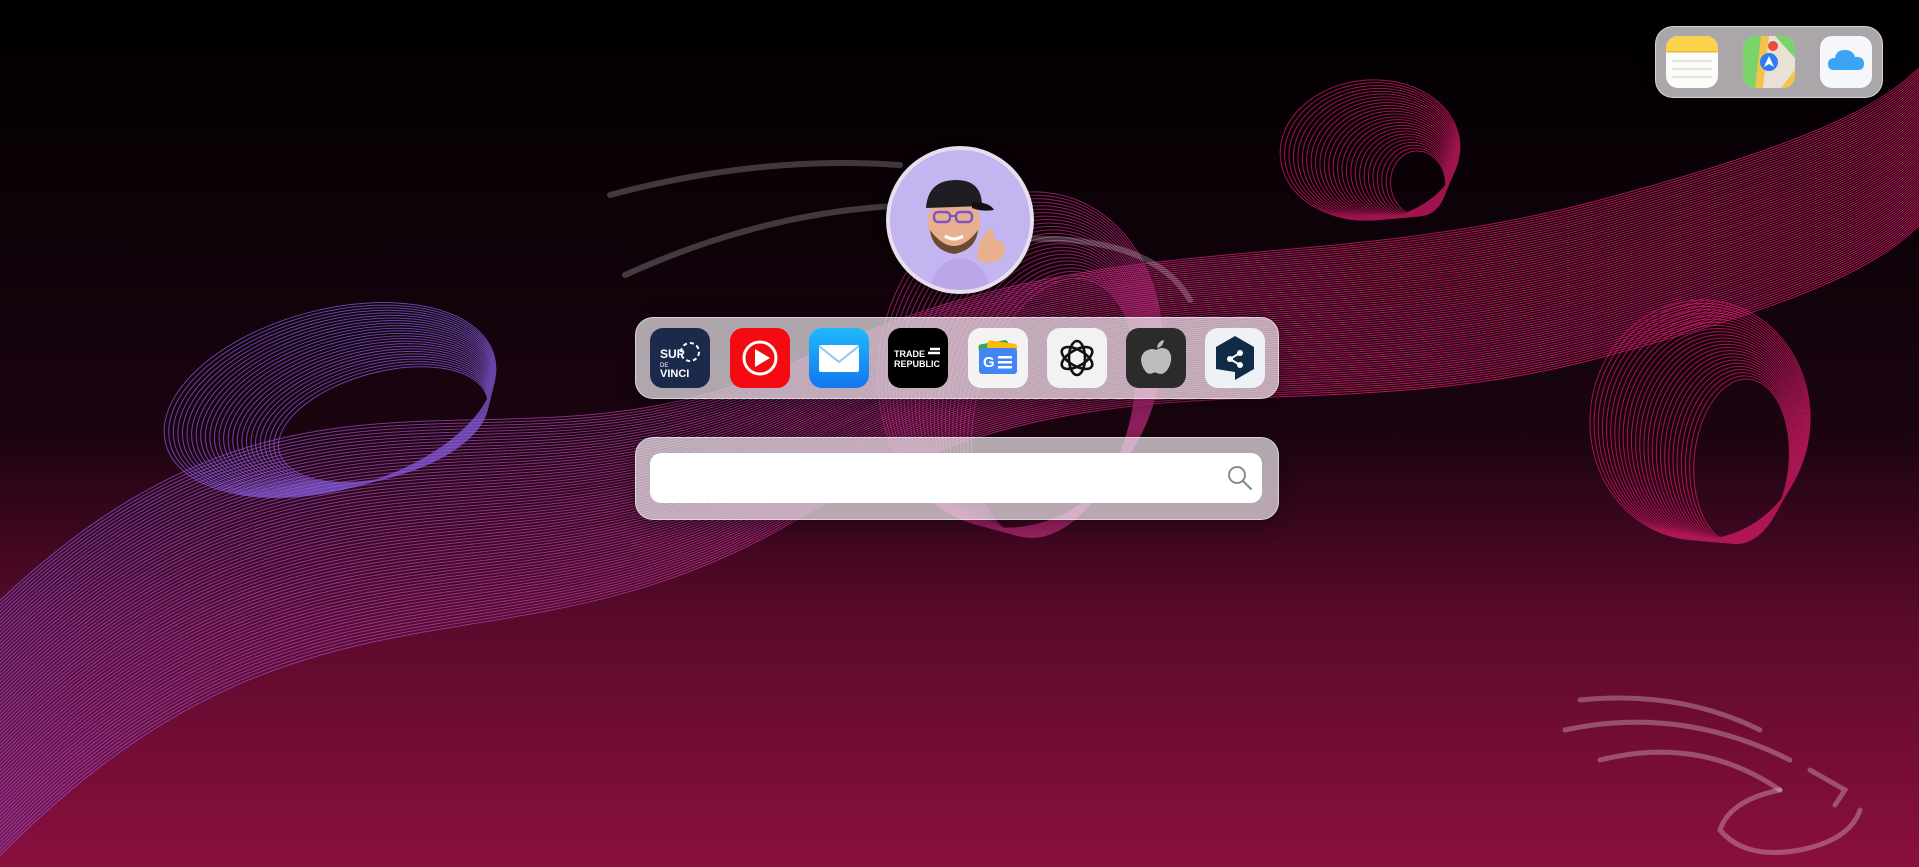 The width and height of the screenshot is (1919, 867). What do you see at coordinates (1240, 478) in the screenshot?
I see `search-icon` at bounding box center [1240, 478].